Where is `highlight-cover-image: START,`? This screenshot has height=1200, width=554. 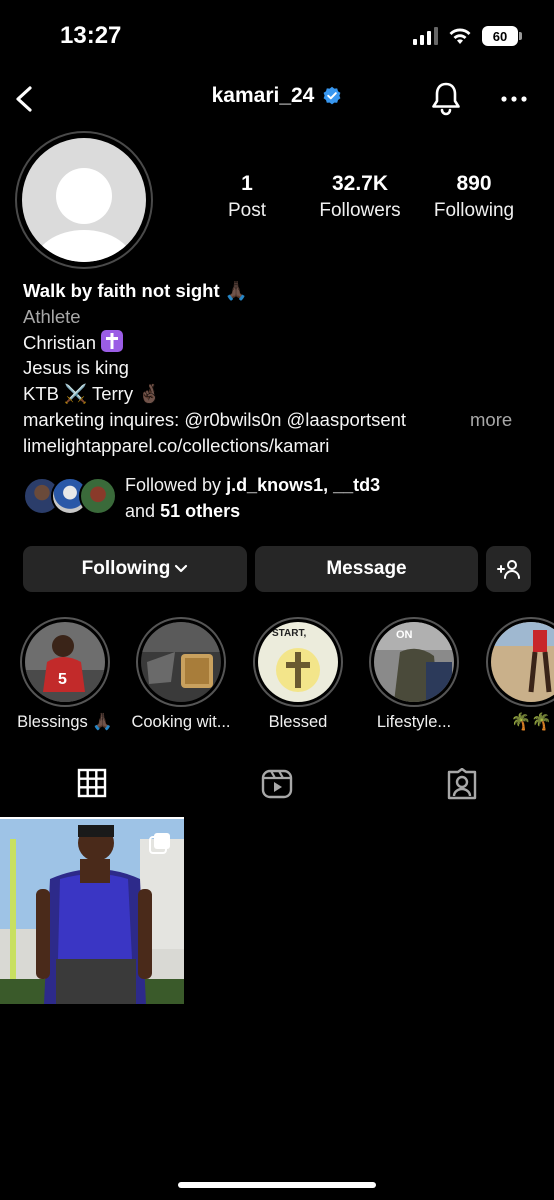 highlight-cover-image: START, is located at coordinates (298, 662).